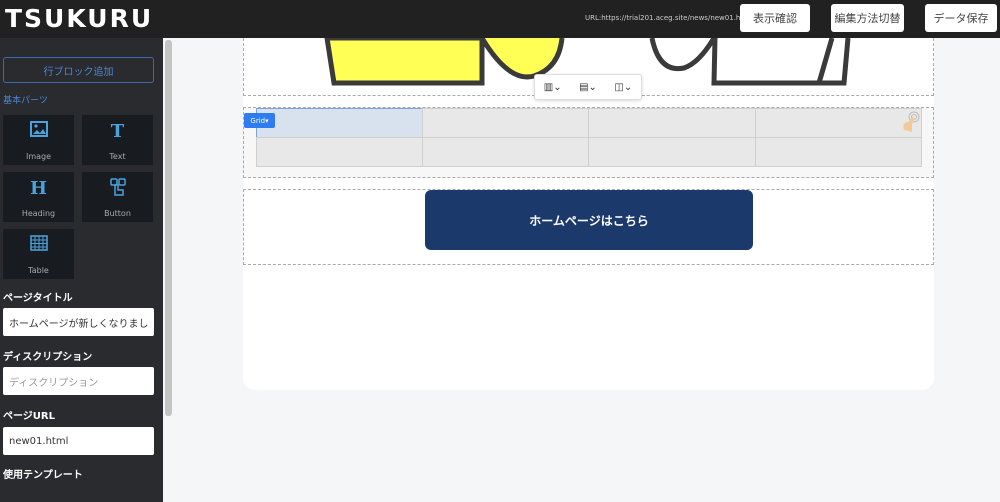  I want to click on grid-menu-badge: Grid▾, so click(259, 120).